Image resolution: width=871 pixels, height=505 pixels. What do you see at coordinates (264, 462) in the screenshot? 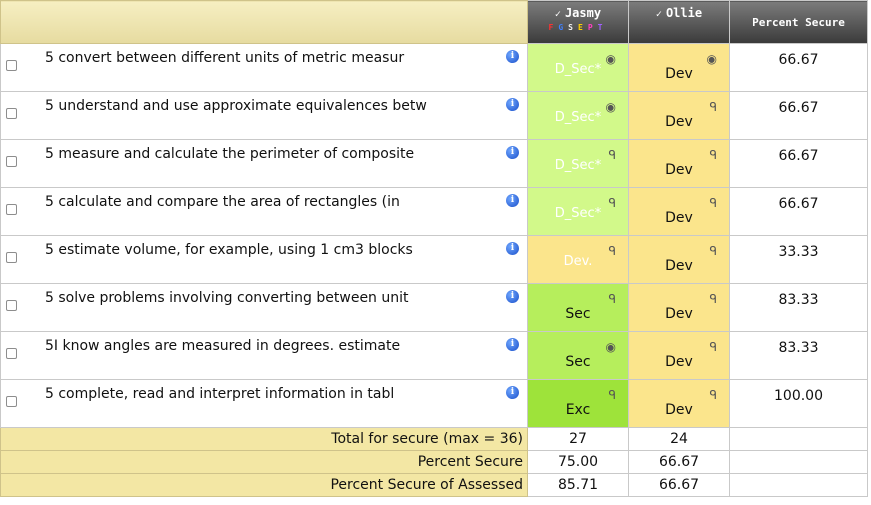
I see `totals-label: Percent Secure` at bounding box center [264, 462].